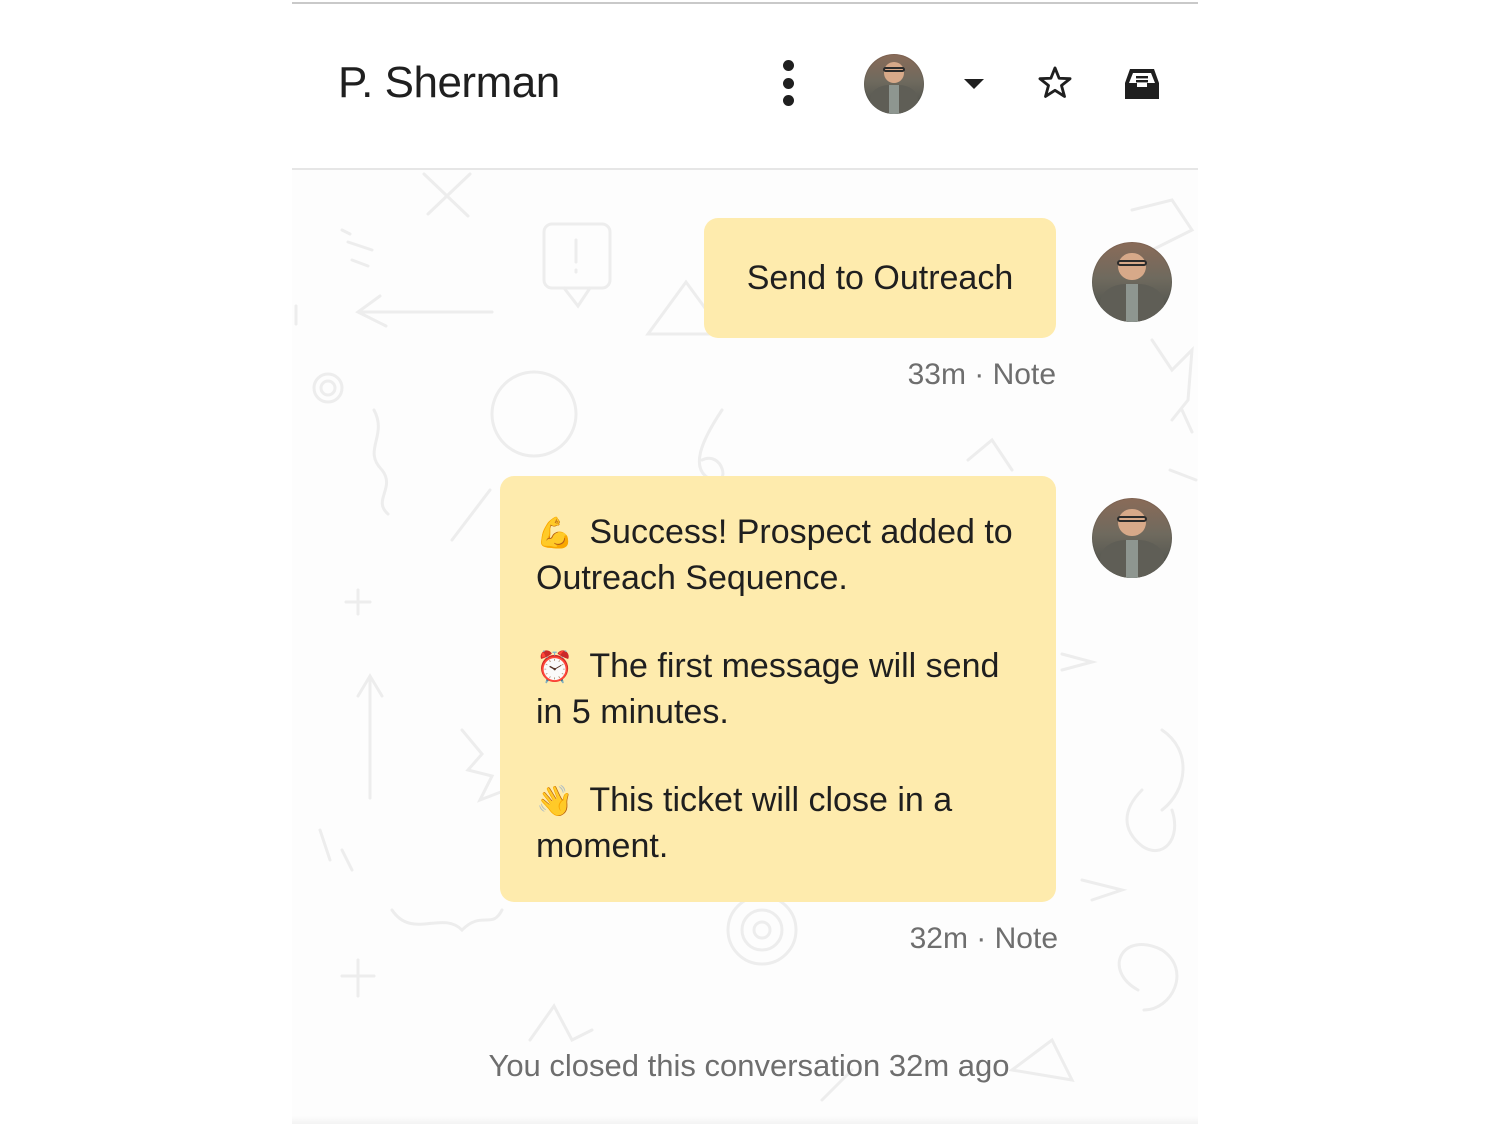 This screenshot has height=1124, width=1486. Describe the element at coordinates (745, 1120) in the screenshot. I see `composer-edge-shadow` at that location.